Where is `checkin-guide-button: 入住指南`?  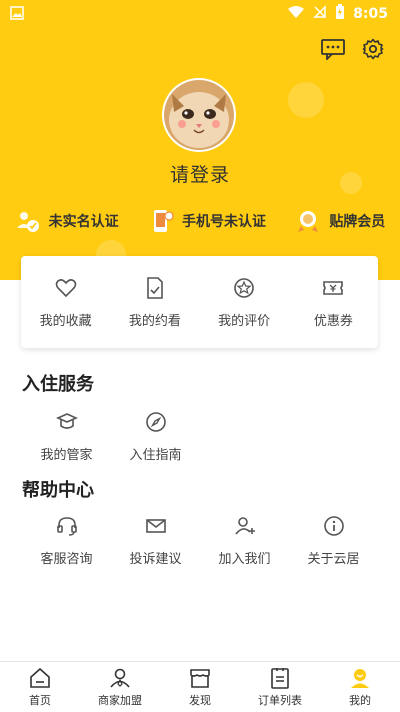
checkin-guide-button: 入住指南 is located at coordinates (155, 436).